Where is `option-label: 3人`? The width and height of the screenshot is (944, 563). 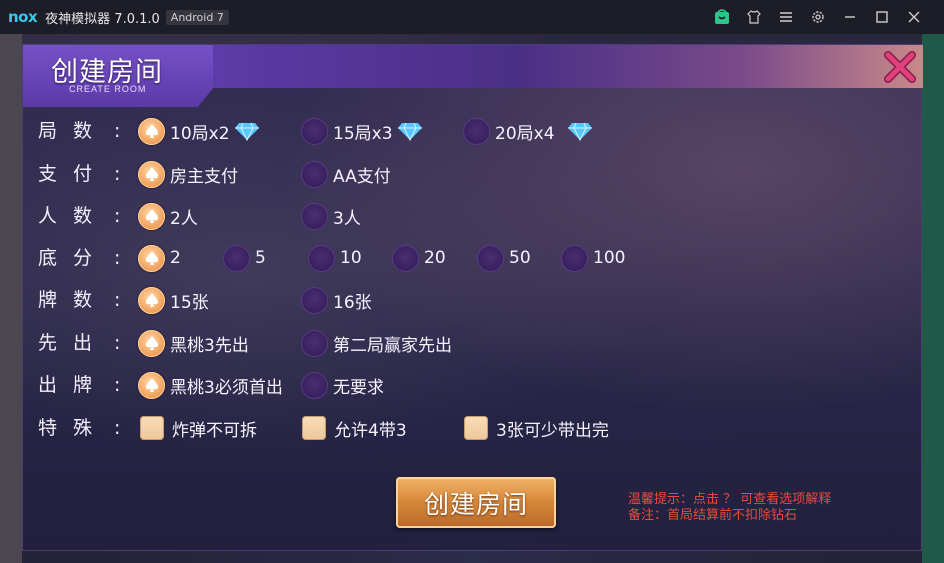 option-label: 3人 is located at coordinates (347, 218).